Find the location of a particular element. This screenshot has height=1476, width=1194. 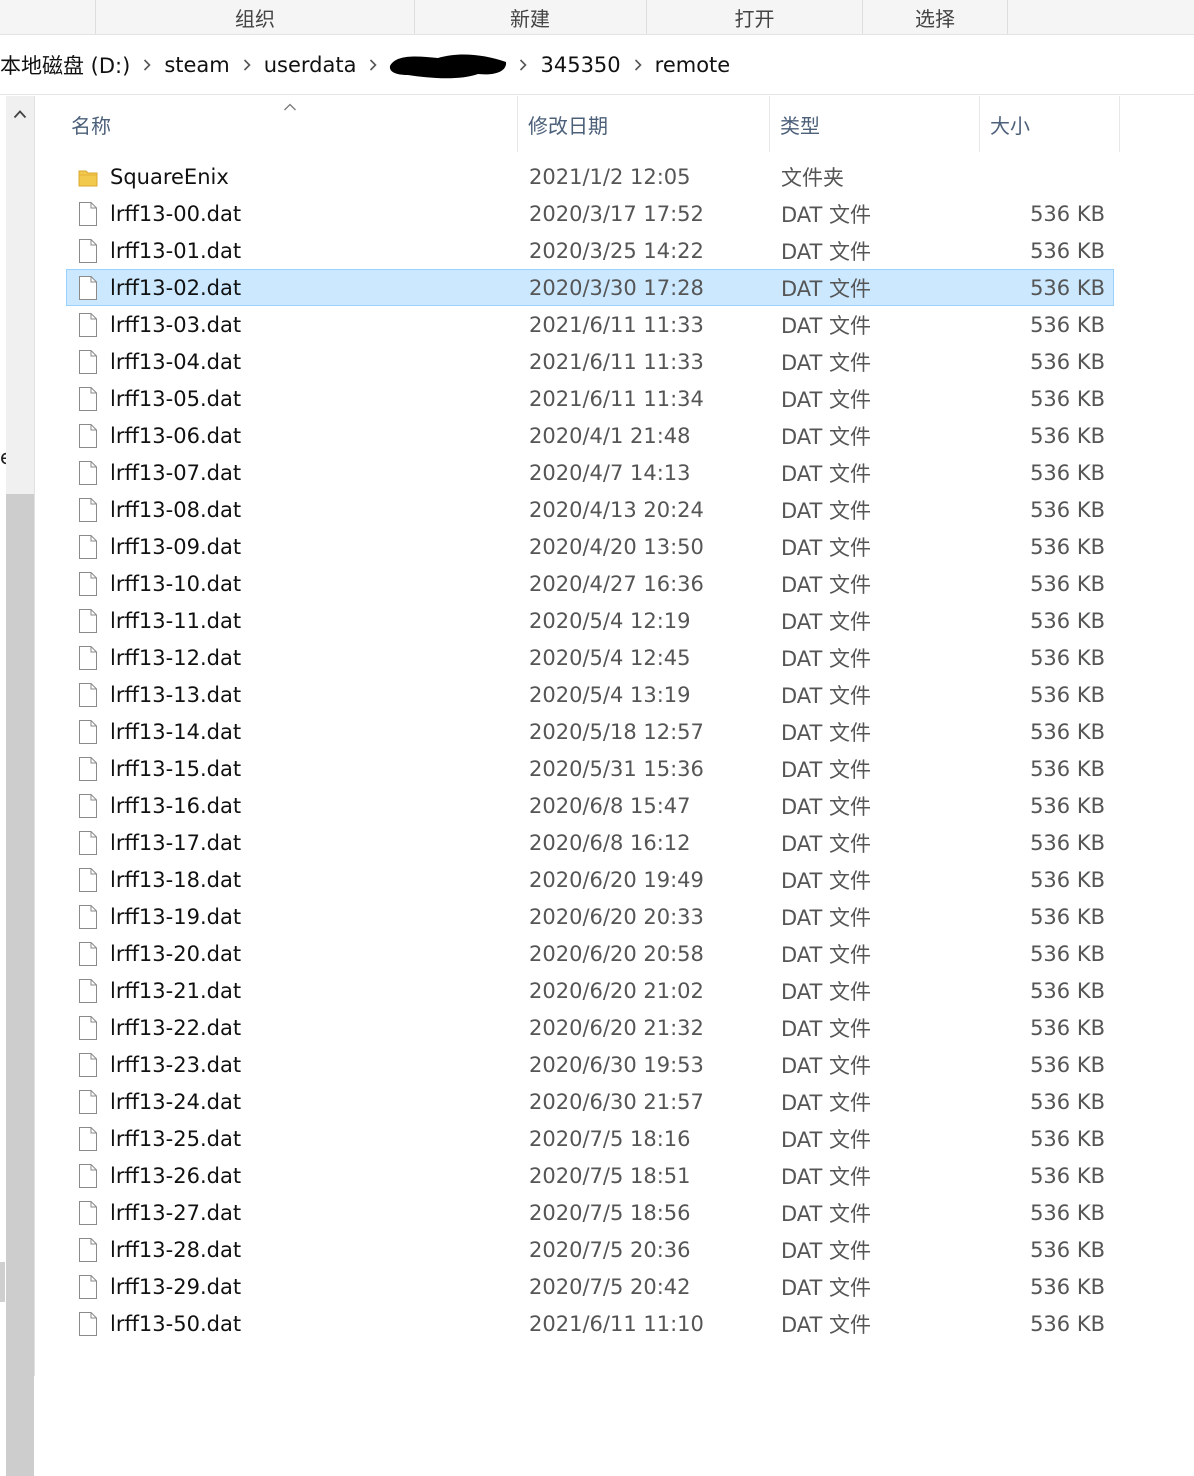

file-modified-date: 2020/6/20 21:32 is located at coordinates (616, 1027).